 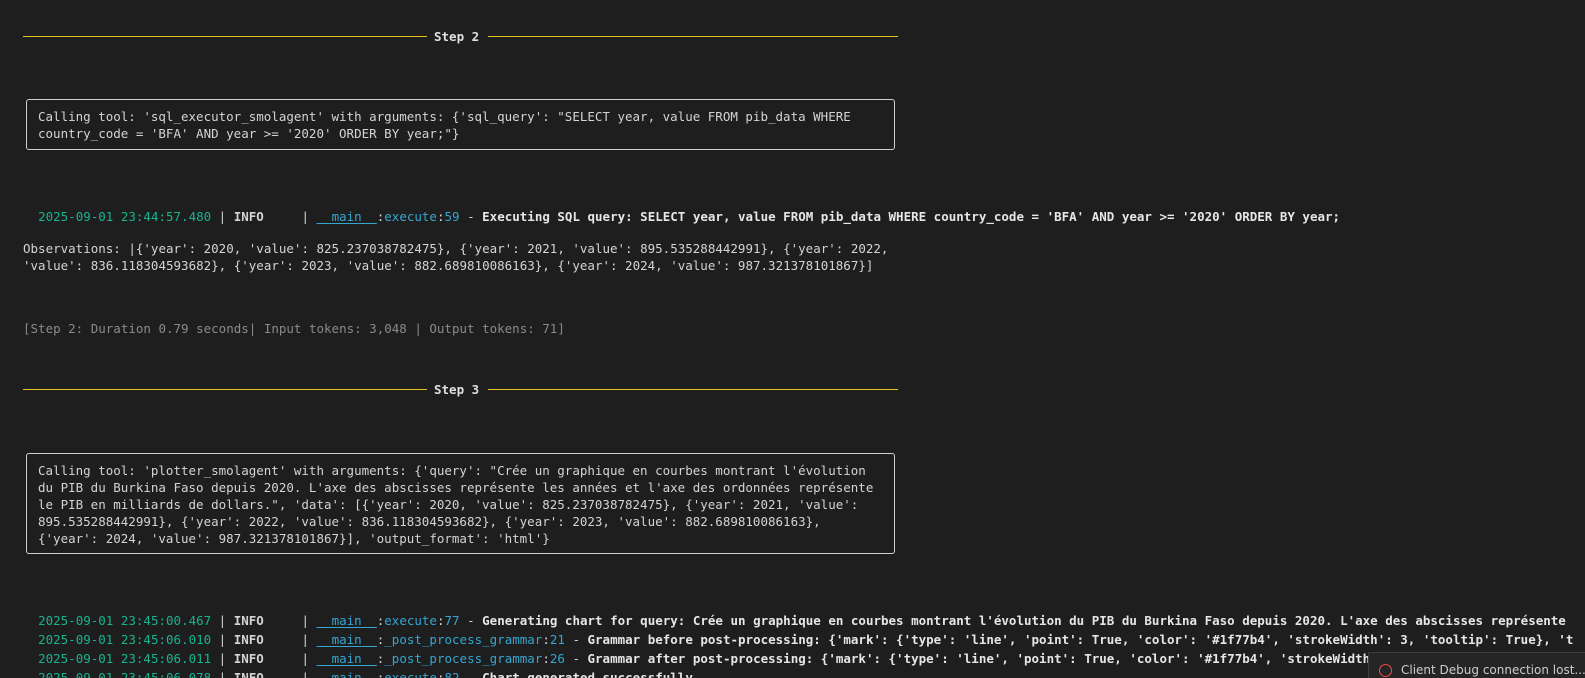 I want to click on step3-rule-right, so click(x=693, y=389).